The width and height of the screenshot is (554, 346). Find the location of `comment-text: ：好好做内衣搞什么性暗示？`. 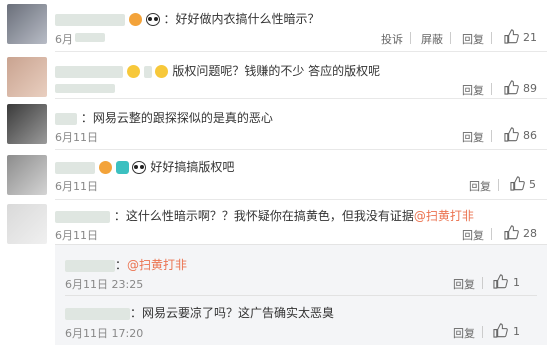

comment-text: ：好好做内衣搞什么性暗示？ is located at coordinates (241, 19).